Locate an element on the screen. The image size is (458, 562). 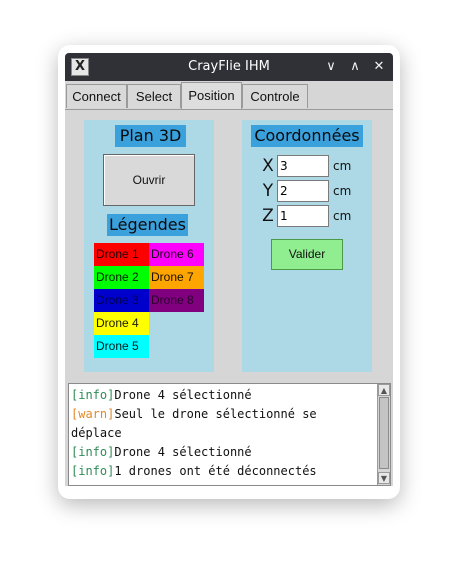
scroll-down-icon: ▼ is located at coordinates (384, 478).